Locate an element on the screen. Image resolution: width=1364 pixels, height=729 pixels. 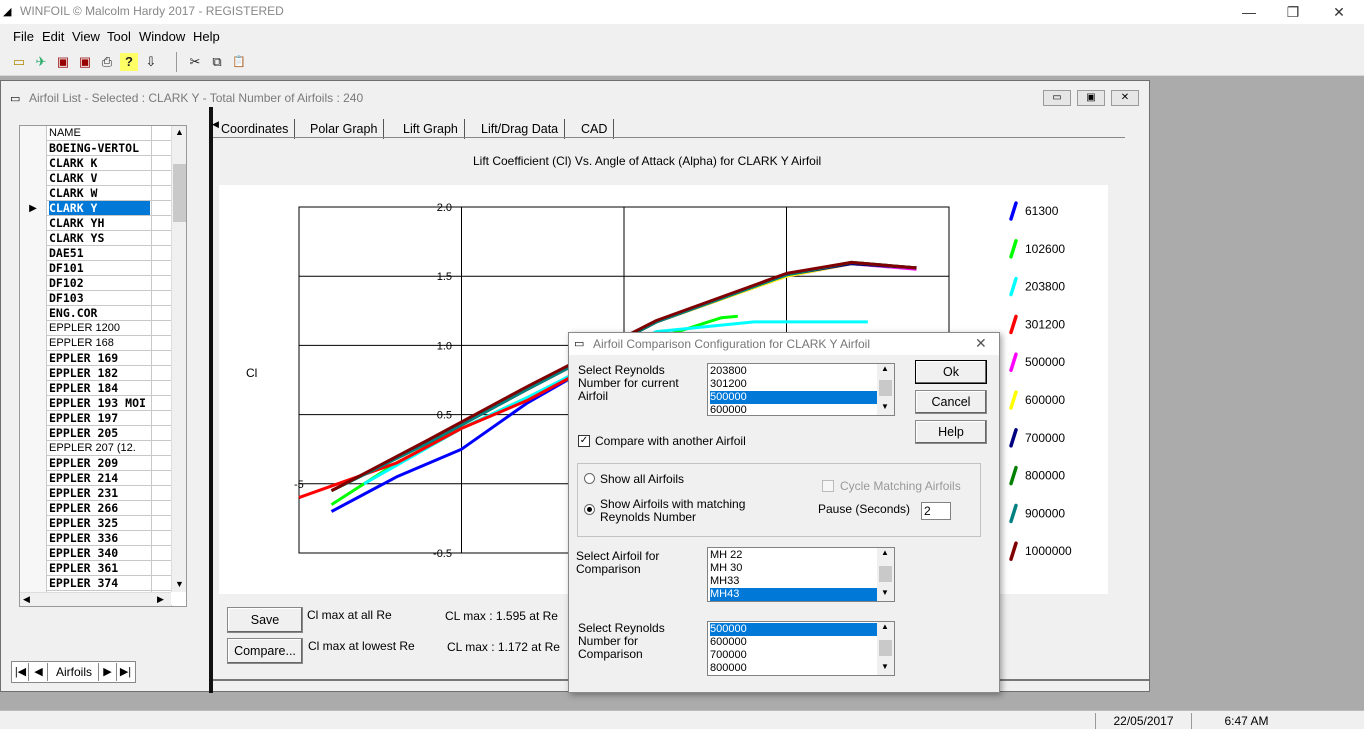
listbox-item: 800000 is located at coordinates (794, 668).